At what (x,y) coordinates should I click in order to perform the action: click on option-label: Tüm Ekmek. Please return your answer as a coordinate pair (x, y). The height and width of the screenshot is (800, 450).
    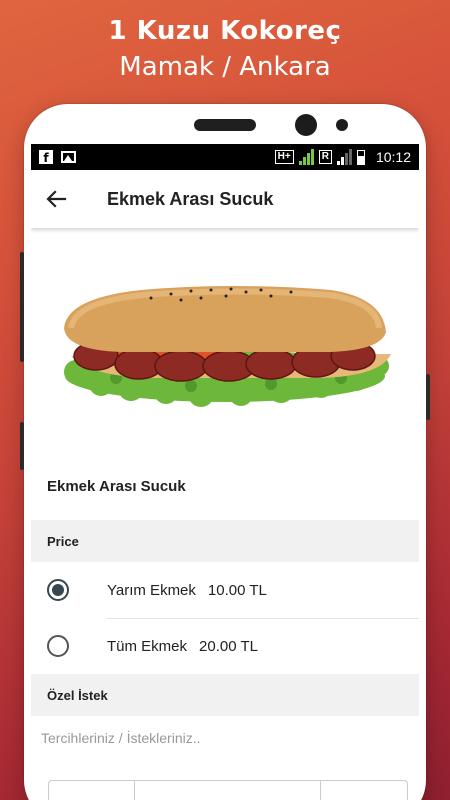
    Looking at the image, I should click on (147, 646).